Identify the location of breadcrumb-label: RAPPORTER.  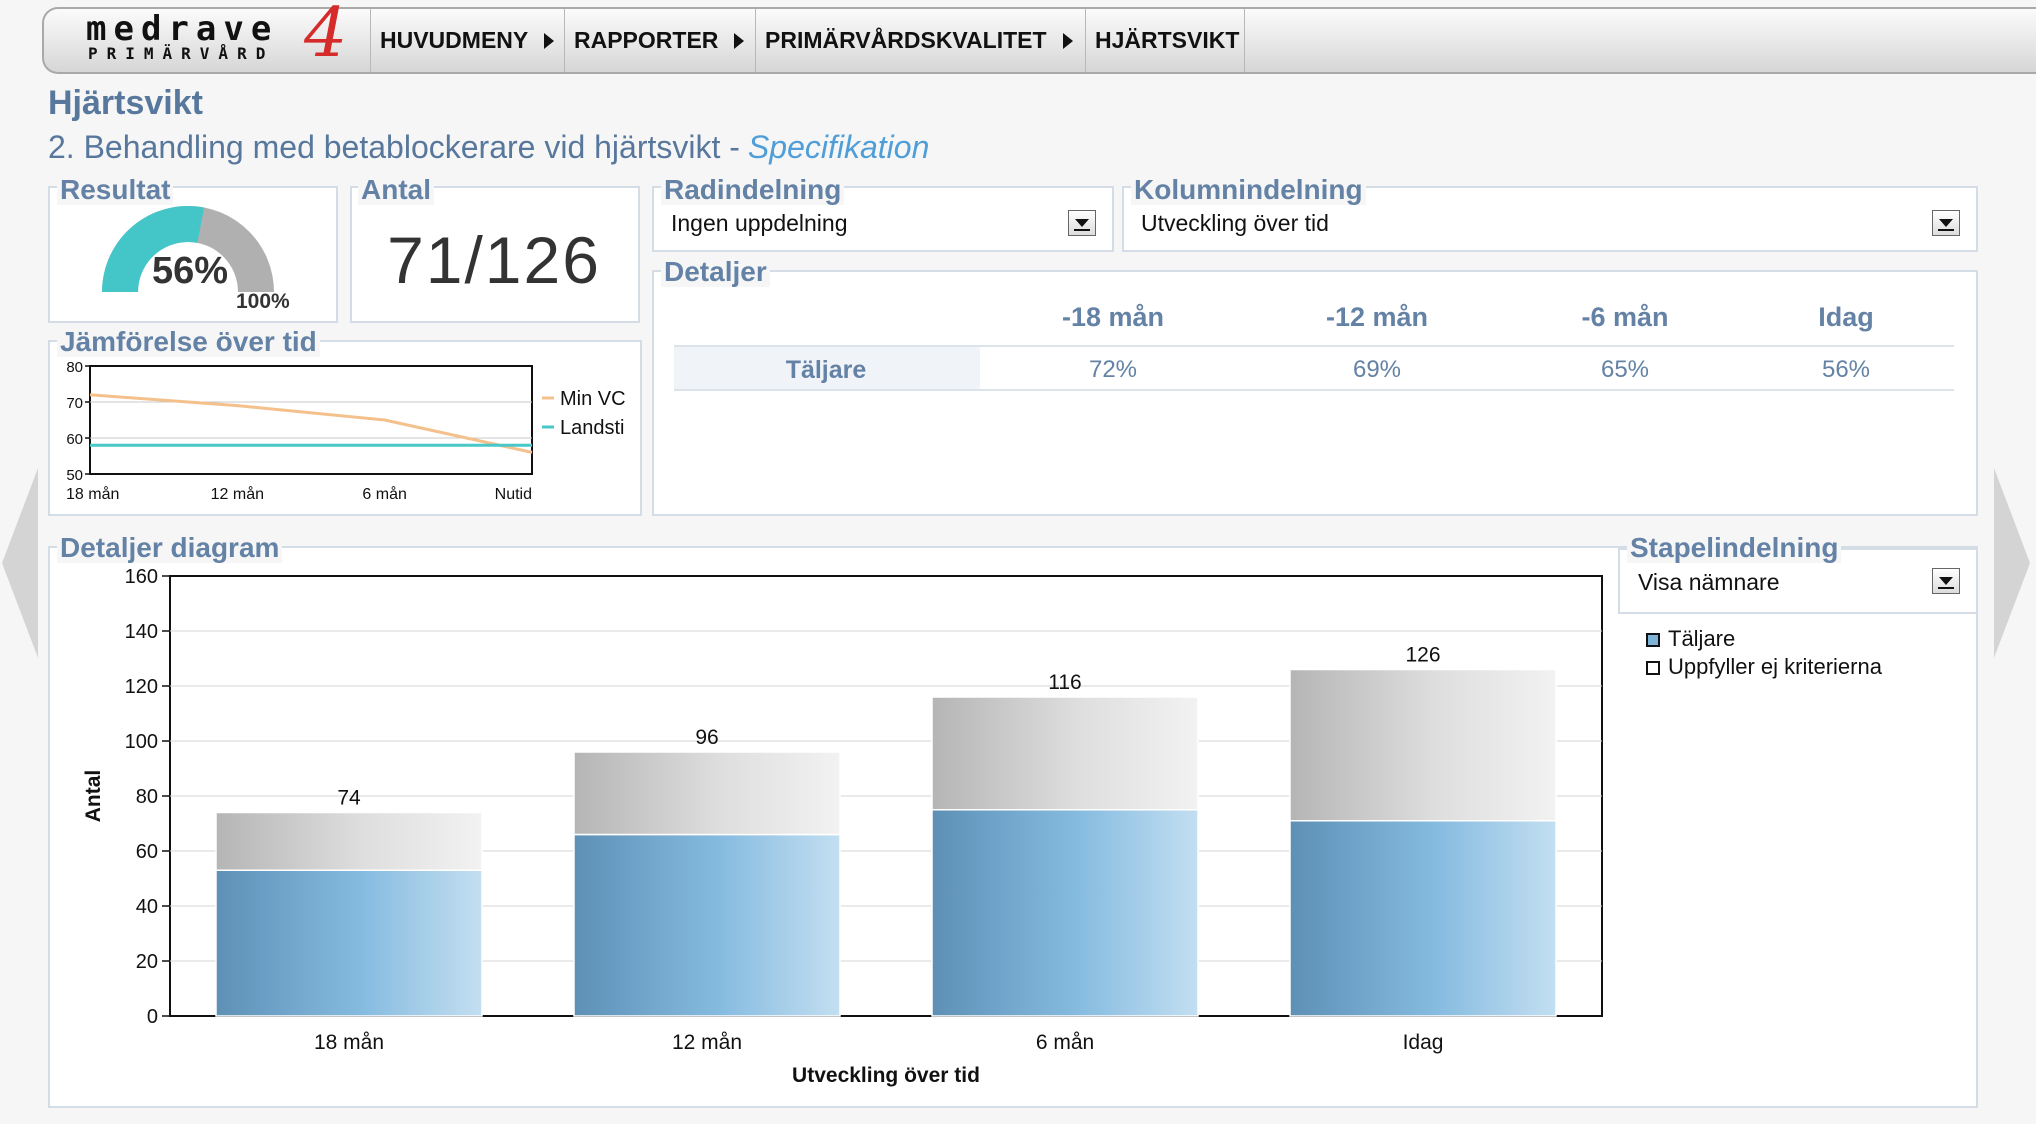
(646, 40).